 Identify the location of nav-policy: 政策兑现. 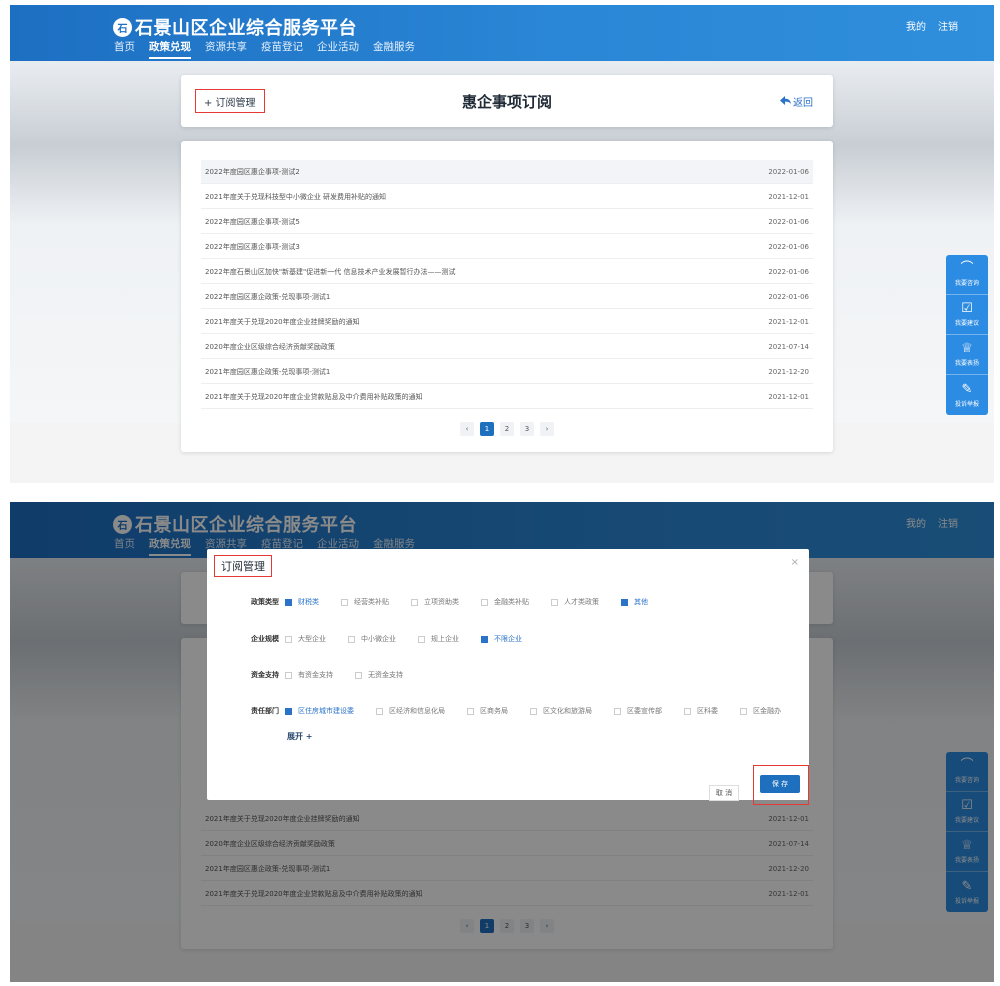
(170, 49).